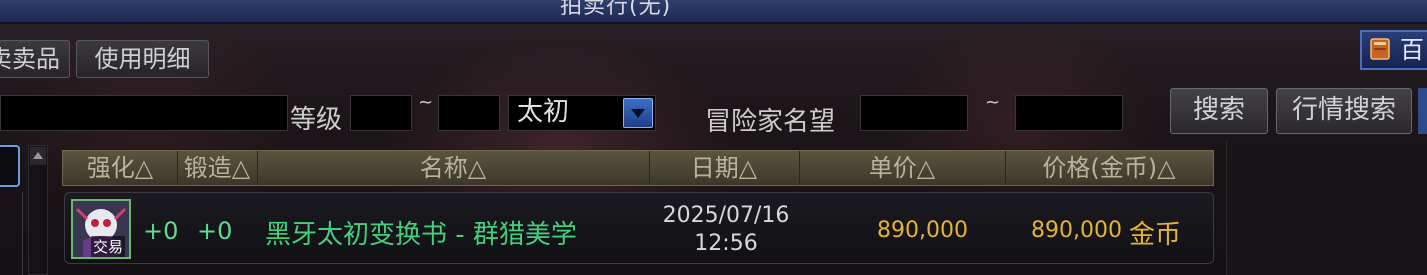  I want to click on column-name: 名称△, so click(453, 168).